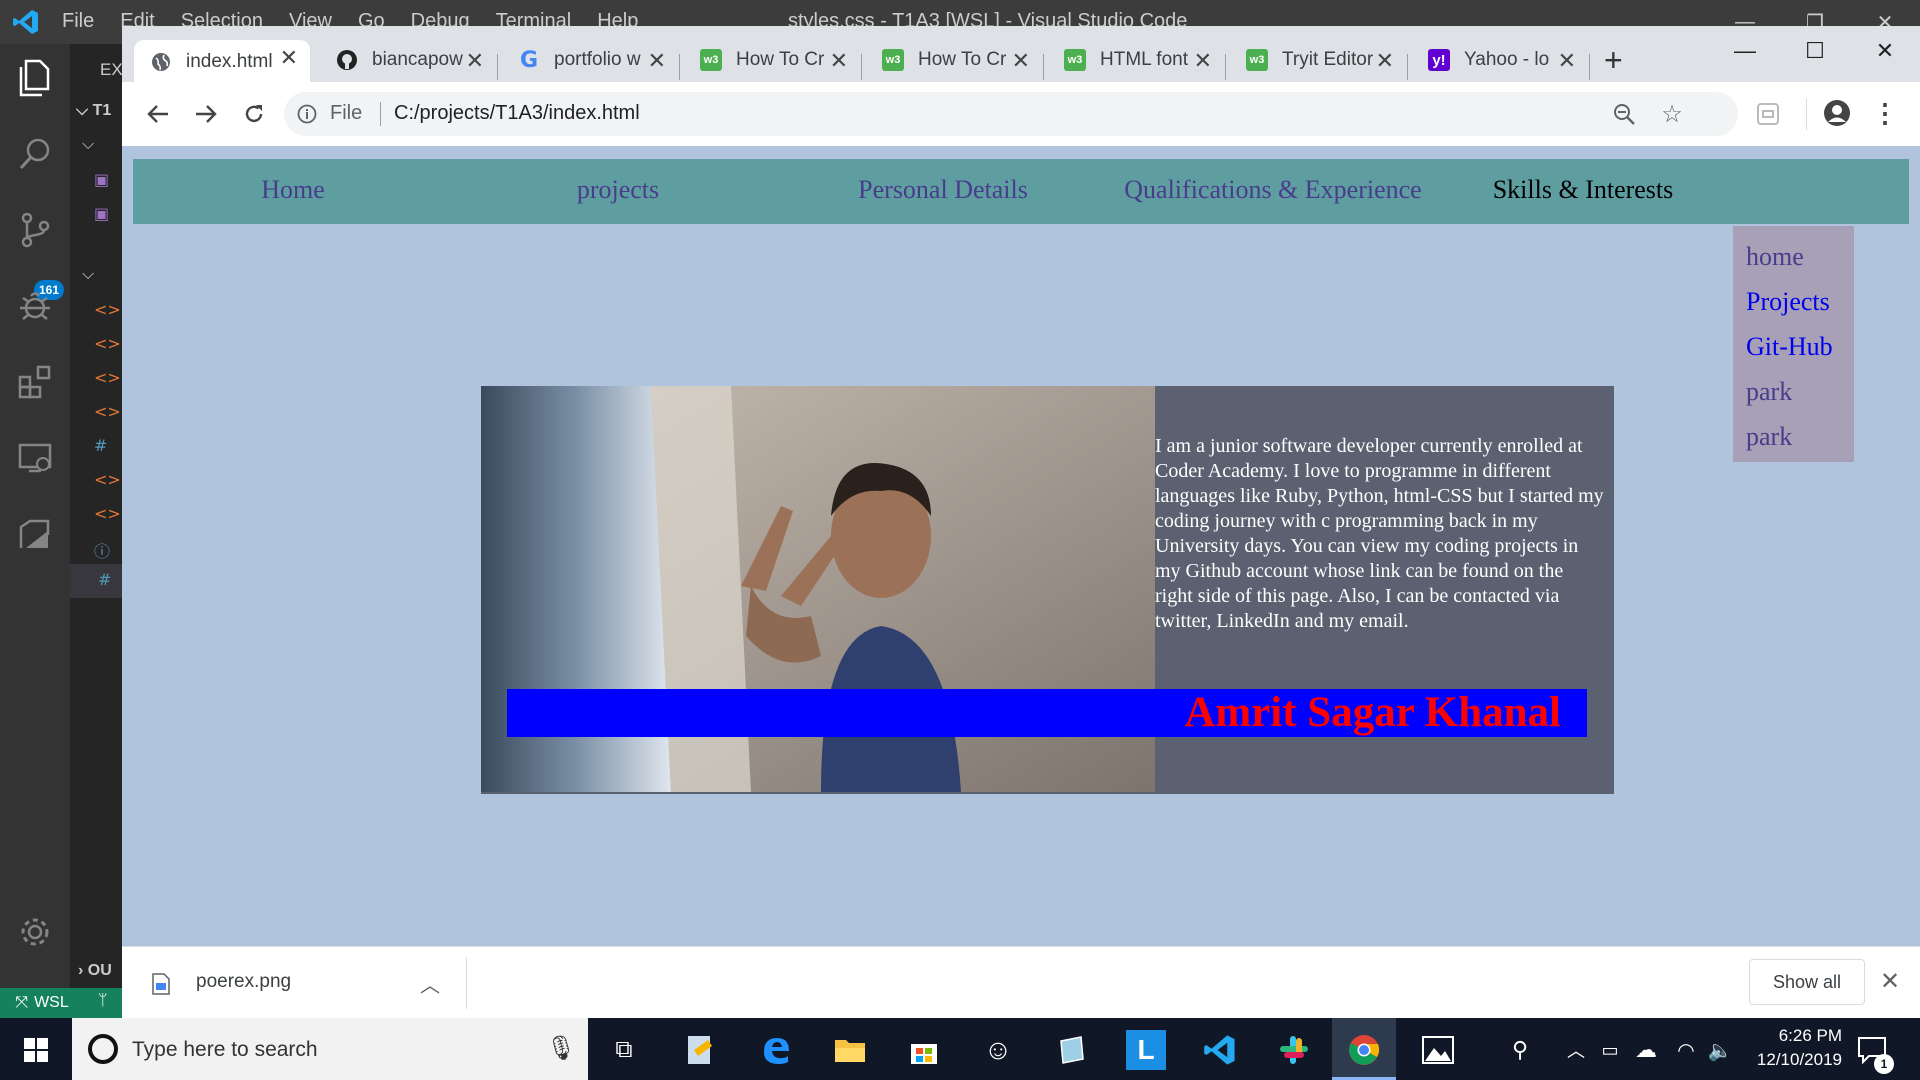 The width and height of the screenshot is (1920, 1080). Describe the element at coordinates (924, 1050) in the screenshot. I see `store-icon` at that location.